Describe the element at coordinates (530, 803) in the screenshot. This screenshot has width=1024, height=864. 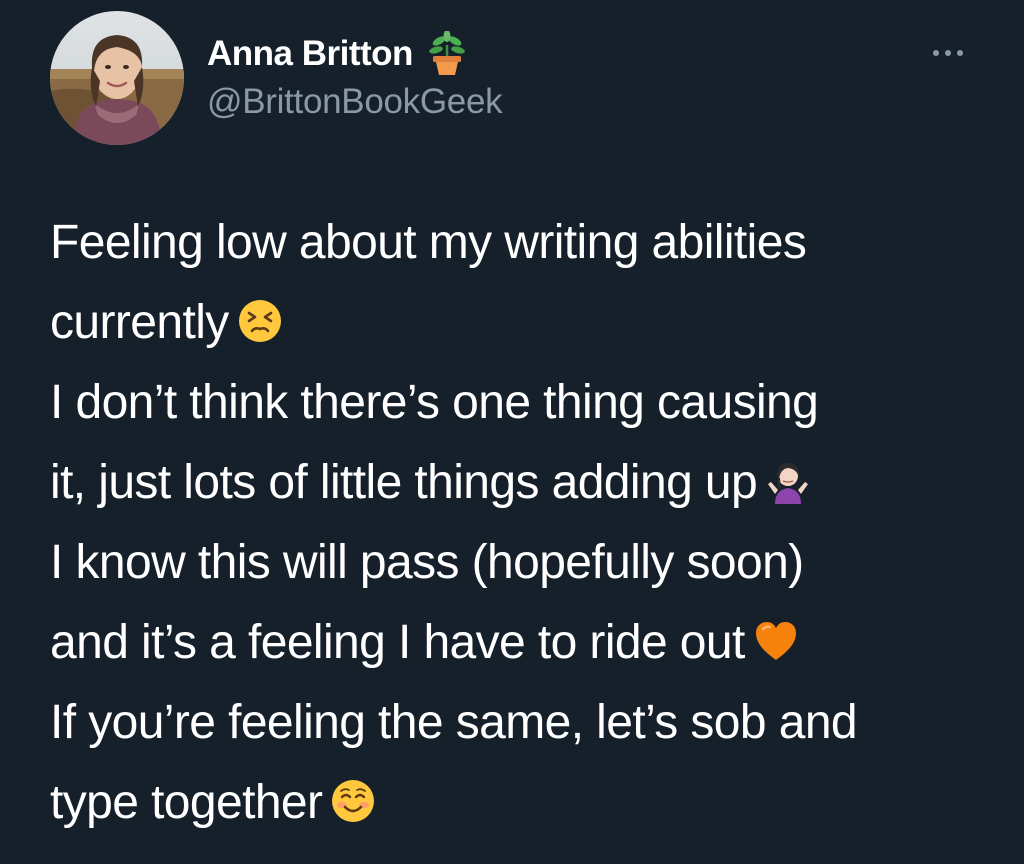
I see `tweet-line-8: type together` at that location.